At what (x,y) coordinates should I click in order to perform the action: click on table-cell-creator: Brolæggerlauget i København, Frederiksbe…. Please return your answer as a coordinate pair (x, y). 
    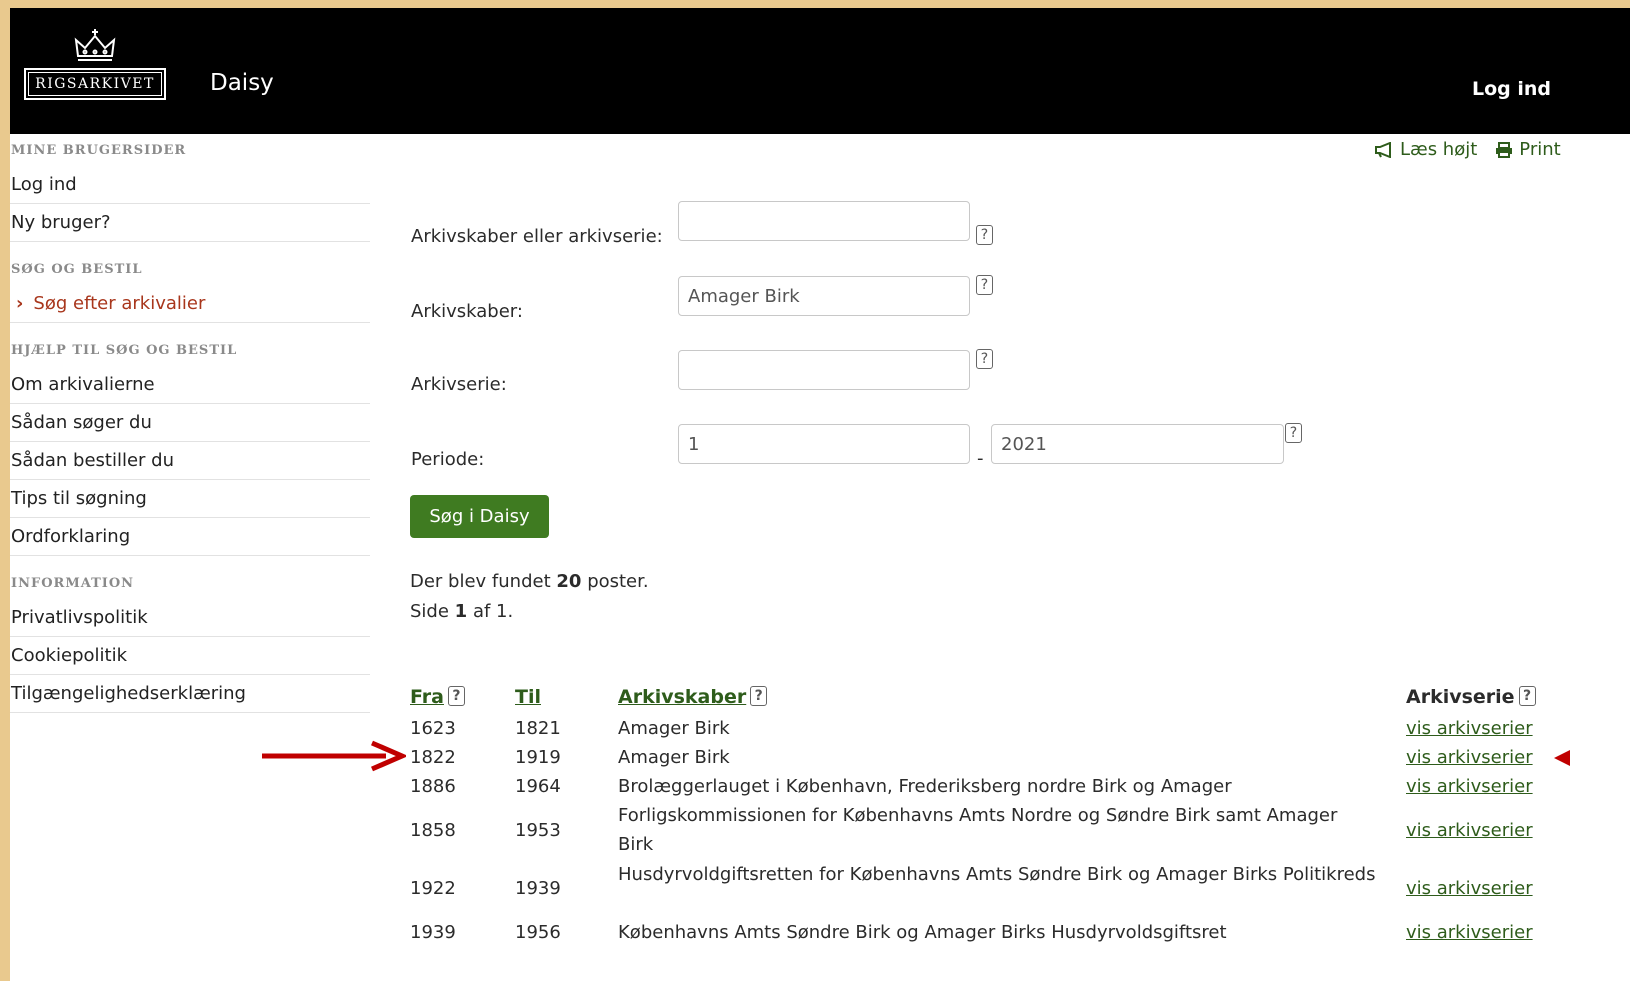
    Looking at the image, I should click on (925, 786).